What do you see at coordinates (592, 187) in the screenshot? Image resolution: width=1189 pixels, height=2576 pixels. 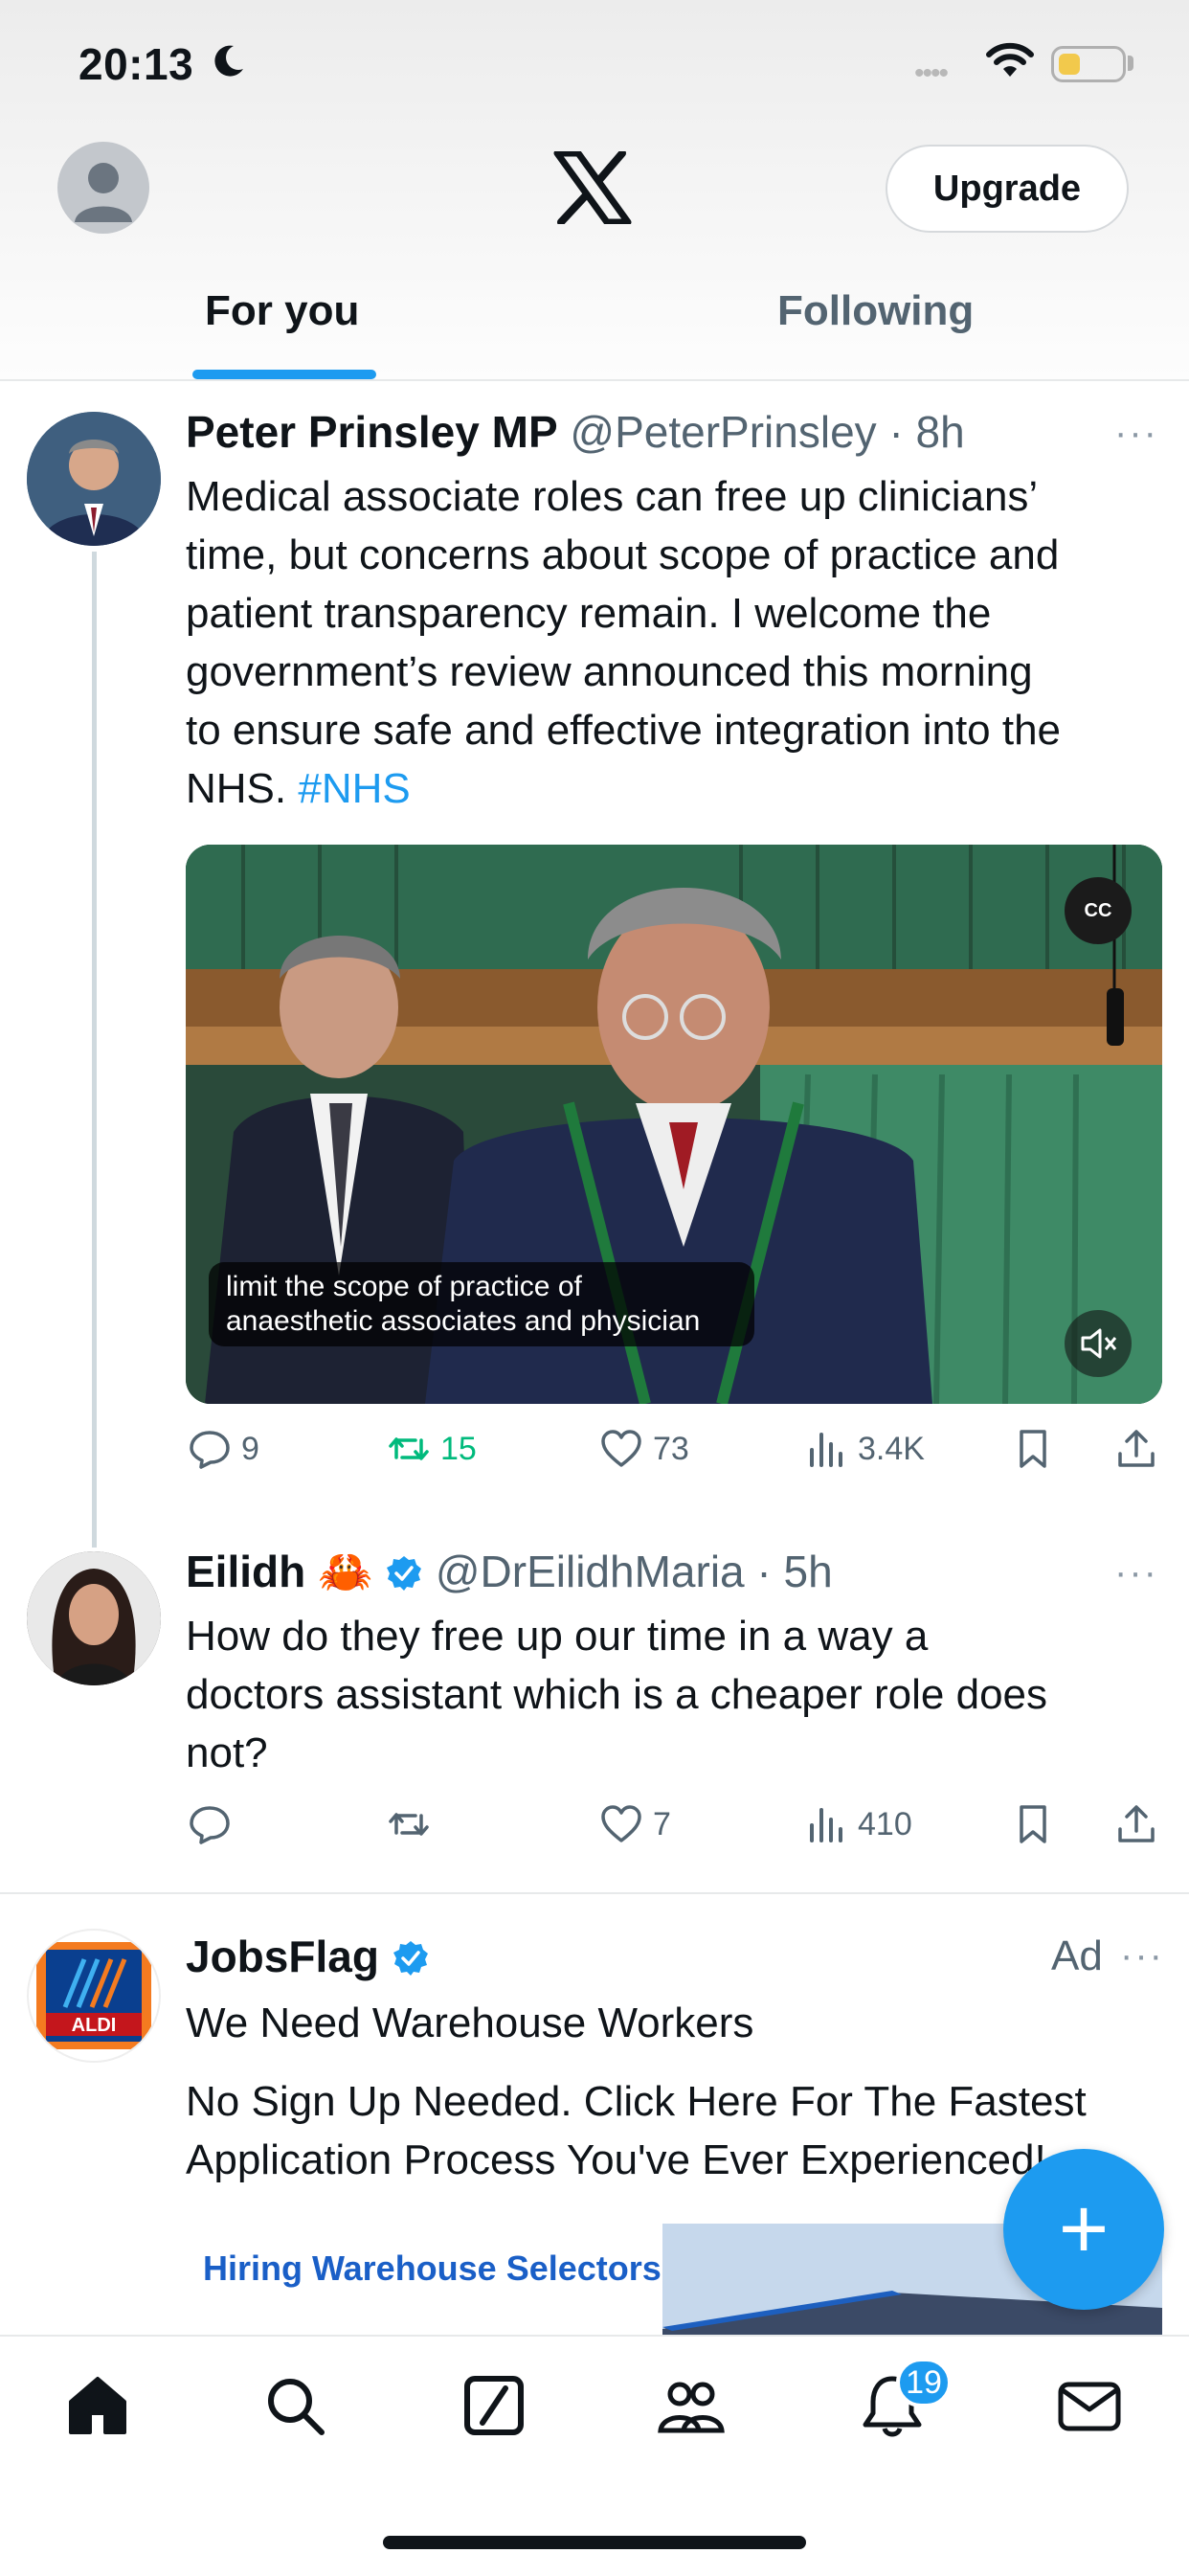 I see `x-logo-icon` at bounding box center [592, 187].